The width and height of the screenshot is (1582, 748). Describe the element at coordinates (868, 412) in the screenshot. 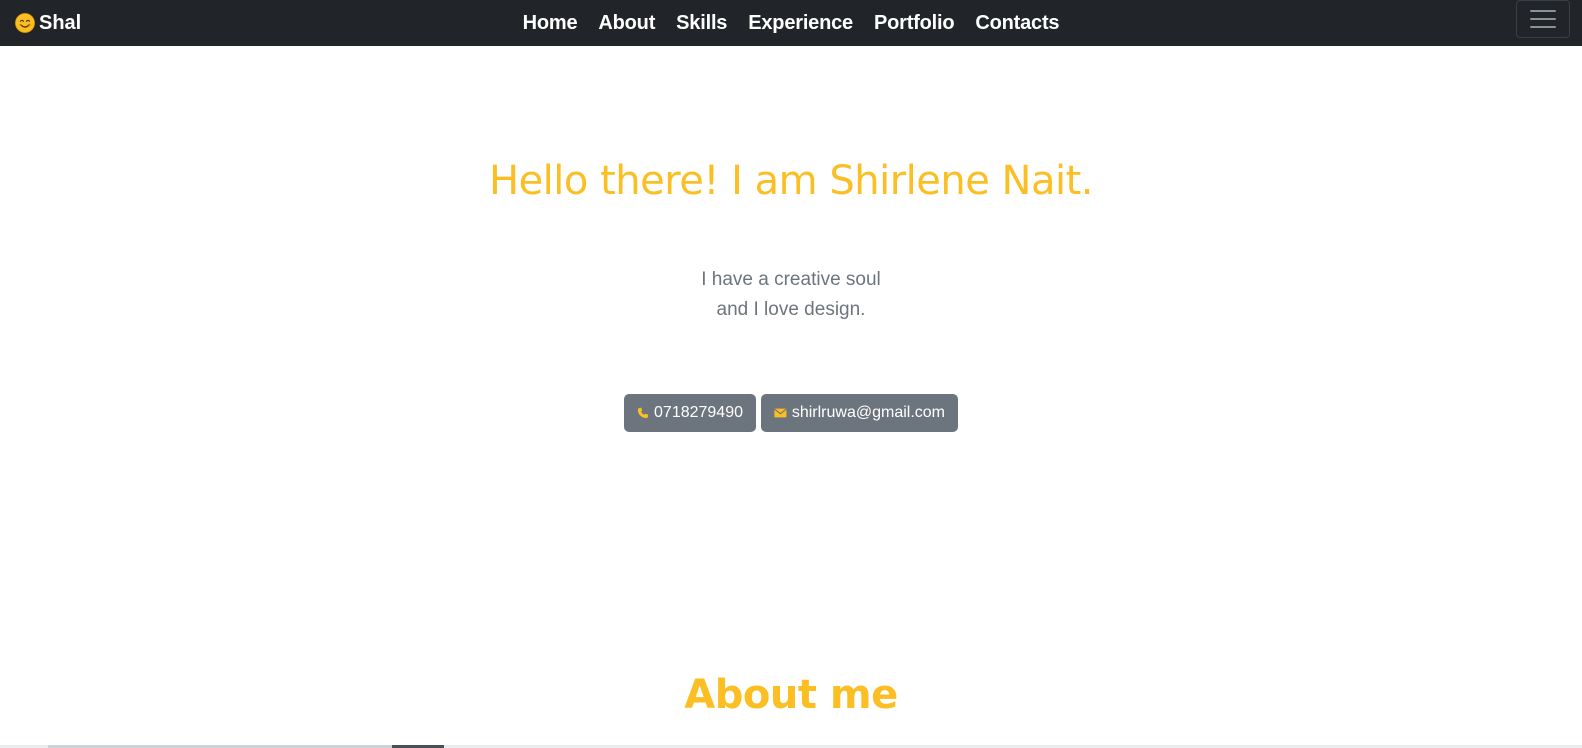

I see `email-address: shirlruwa@gmail.com` at that location.